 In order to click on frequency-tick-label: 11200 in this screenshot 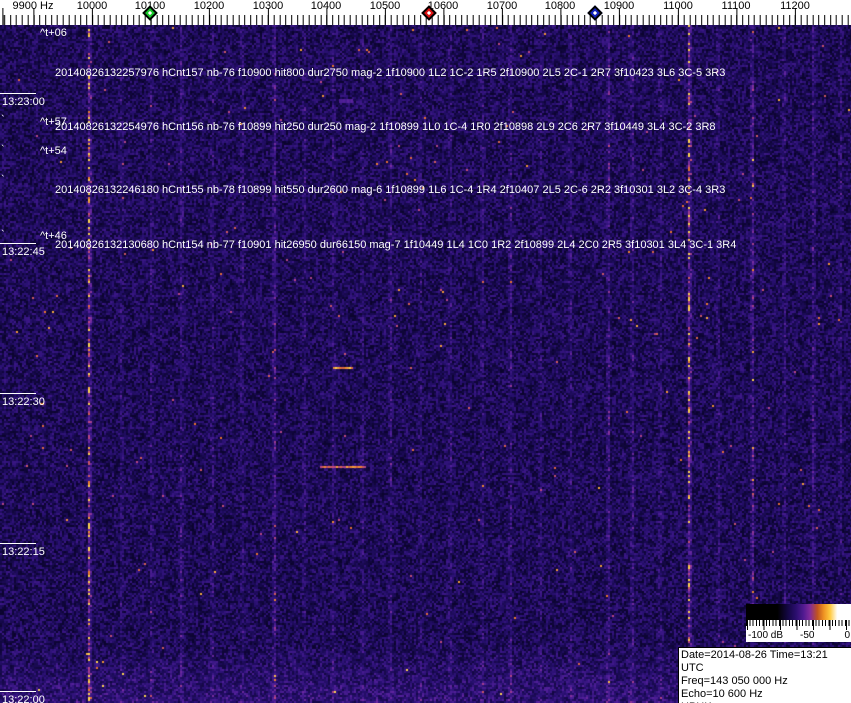, I will do `click(795, 6)`.